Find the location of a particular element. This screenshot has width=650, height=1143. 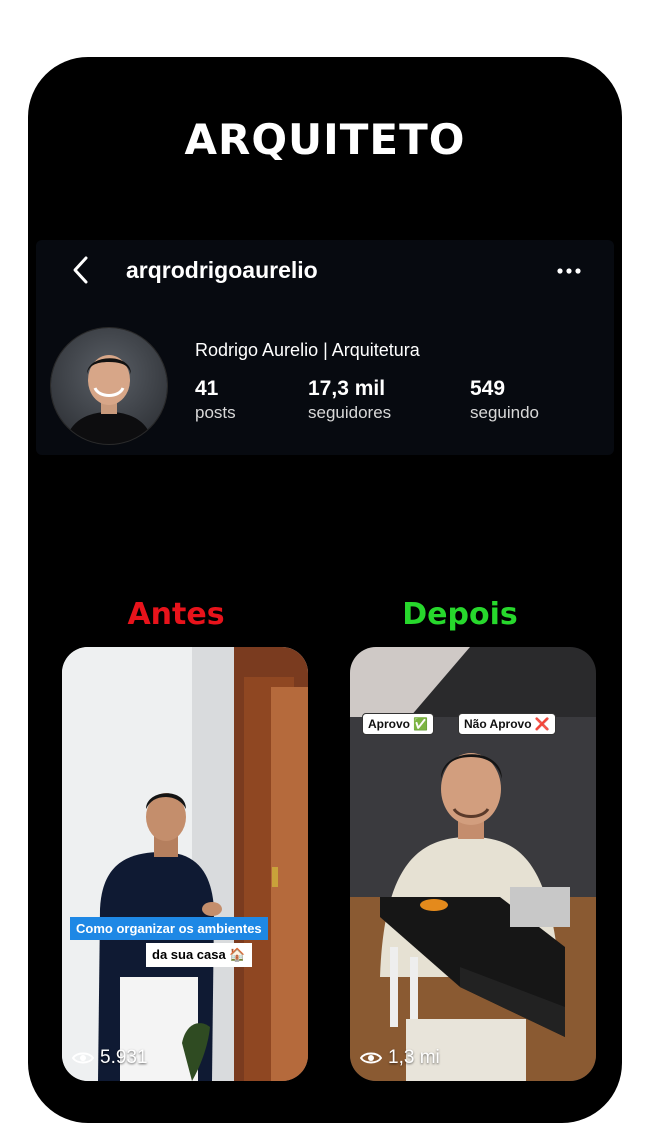

stat-posts: 41 posts is located at coordinates (215, 400).